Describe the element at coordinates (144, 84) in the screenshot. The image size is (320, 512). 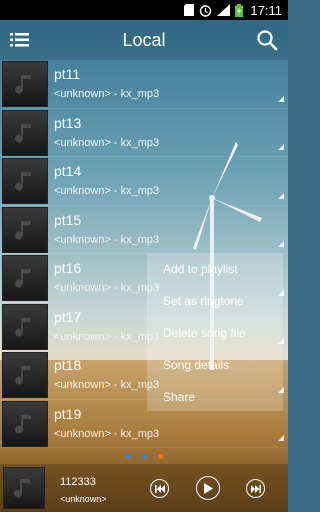
I see `song-list-item: pt11 <unknown> - kx_mp3` at that location.